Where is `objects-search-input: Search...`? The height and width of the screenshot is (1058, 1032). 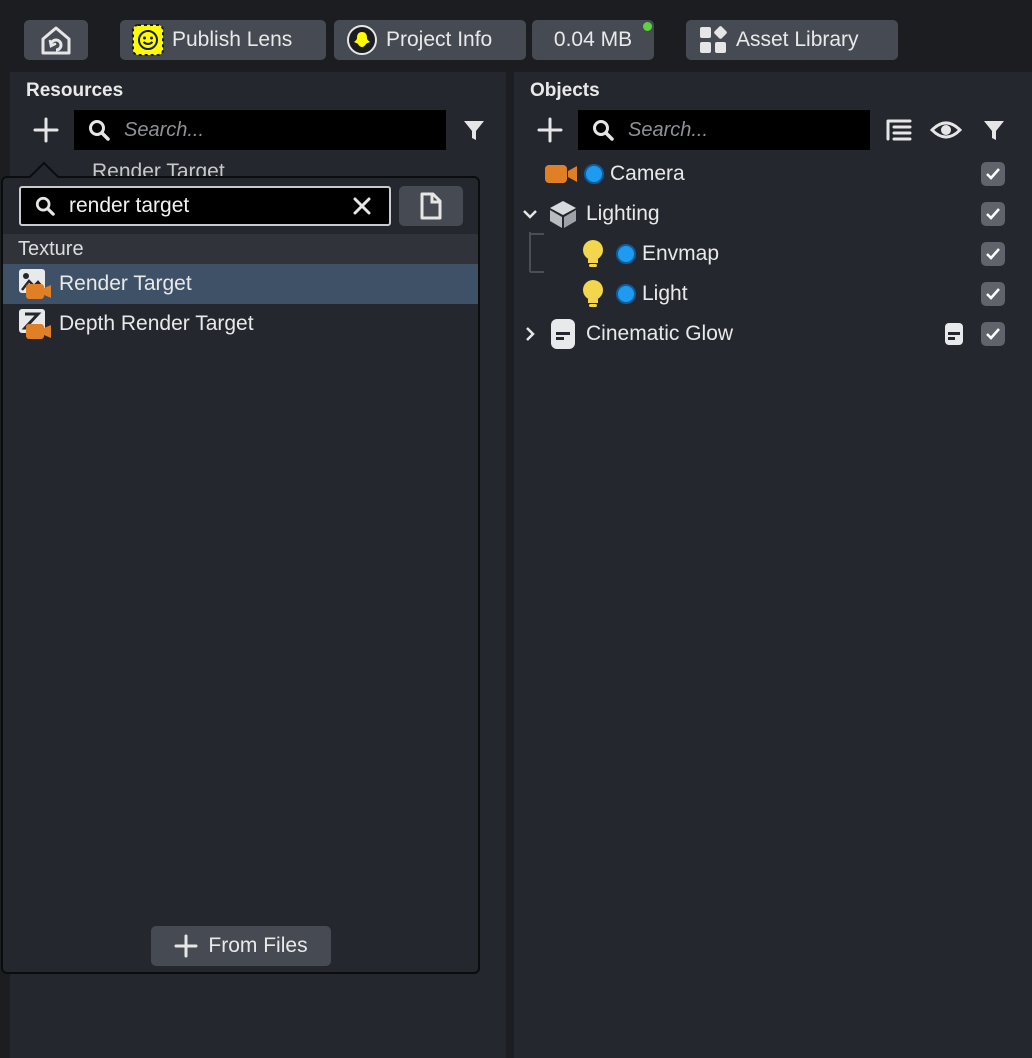 objects-search-input: Search... is located at coordinates (724, 130).